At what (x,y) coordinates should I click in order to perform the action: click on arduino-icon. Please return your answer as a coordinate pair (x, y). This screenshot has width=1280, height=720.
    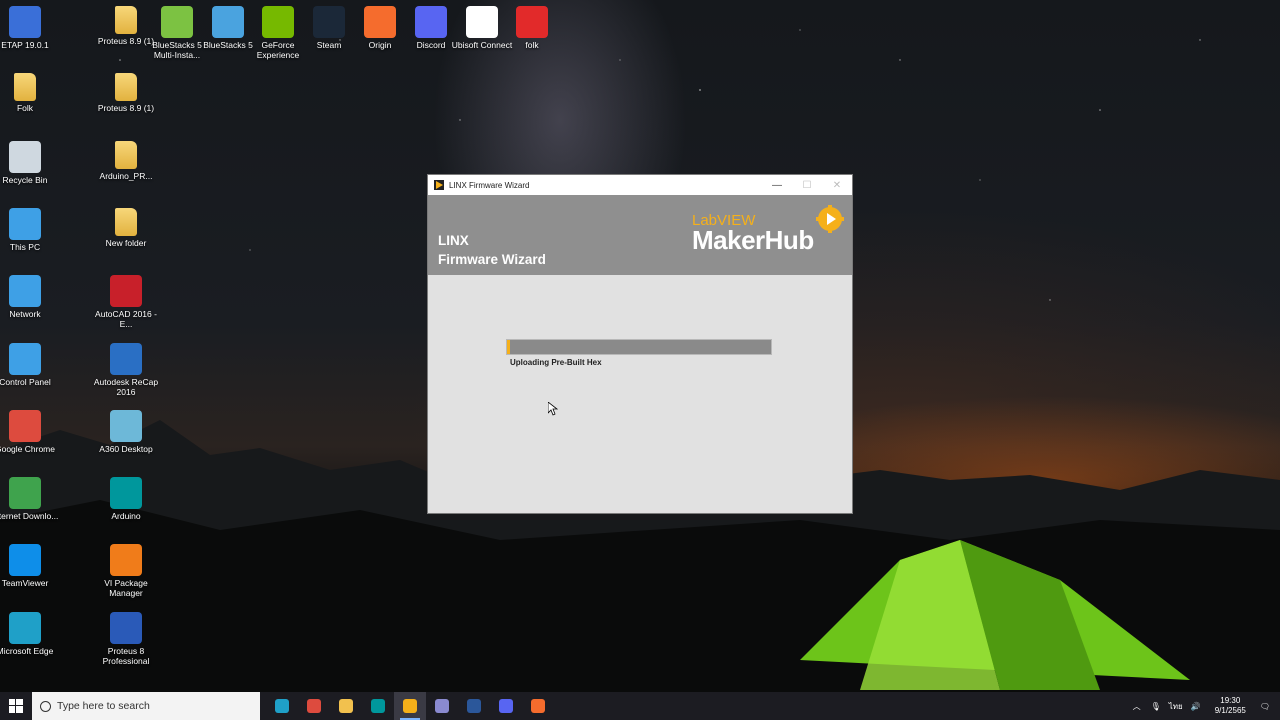
    Looking at the image, I should click on (378, 706).